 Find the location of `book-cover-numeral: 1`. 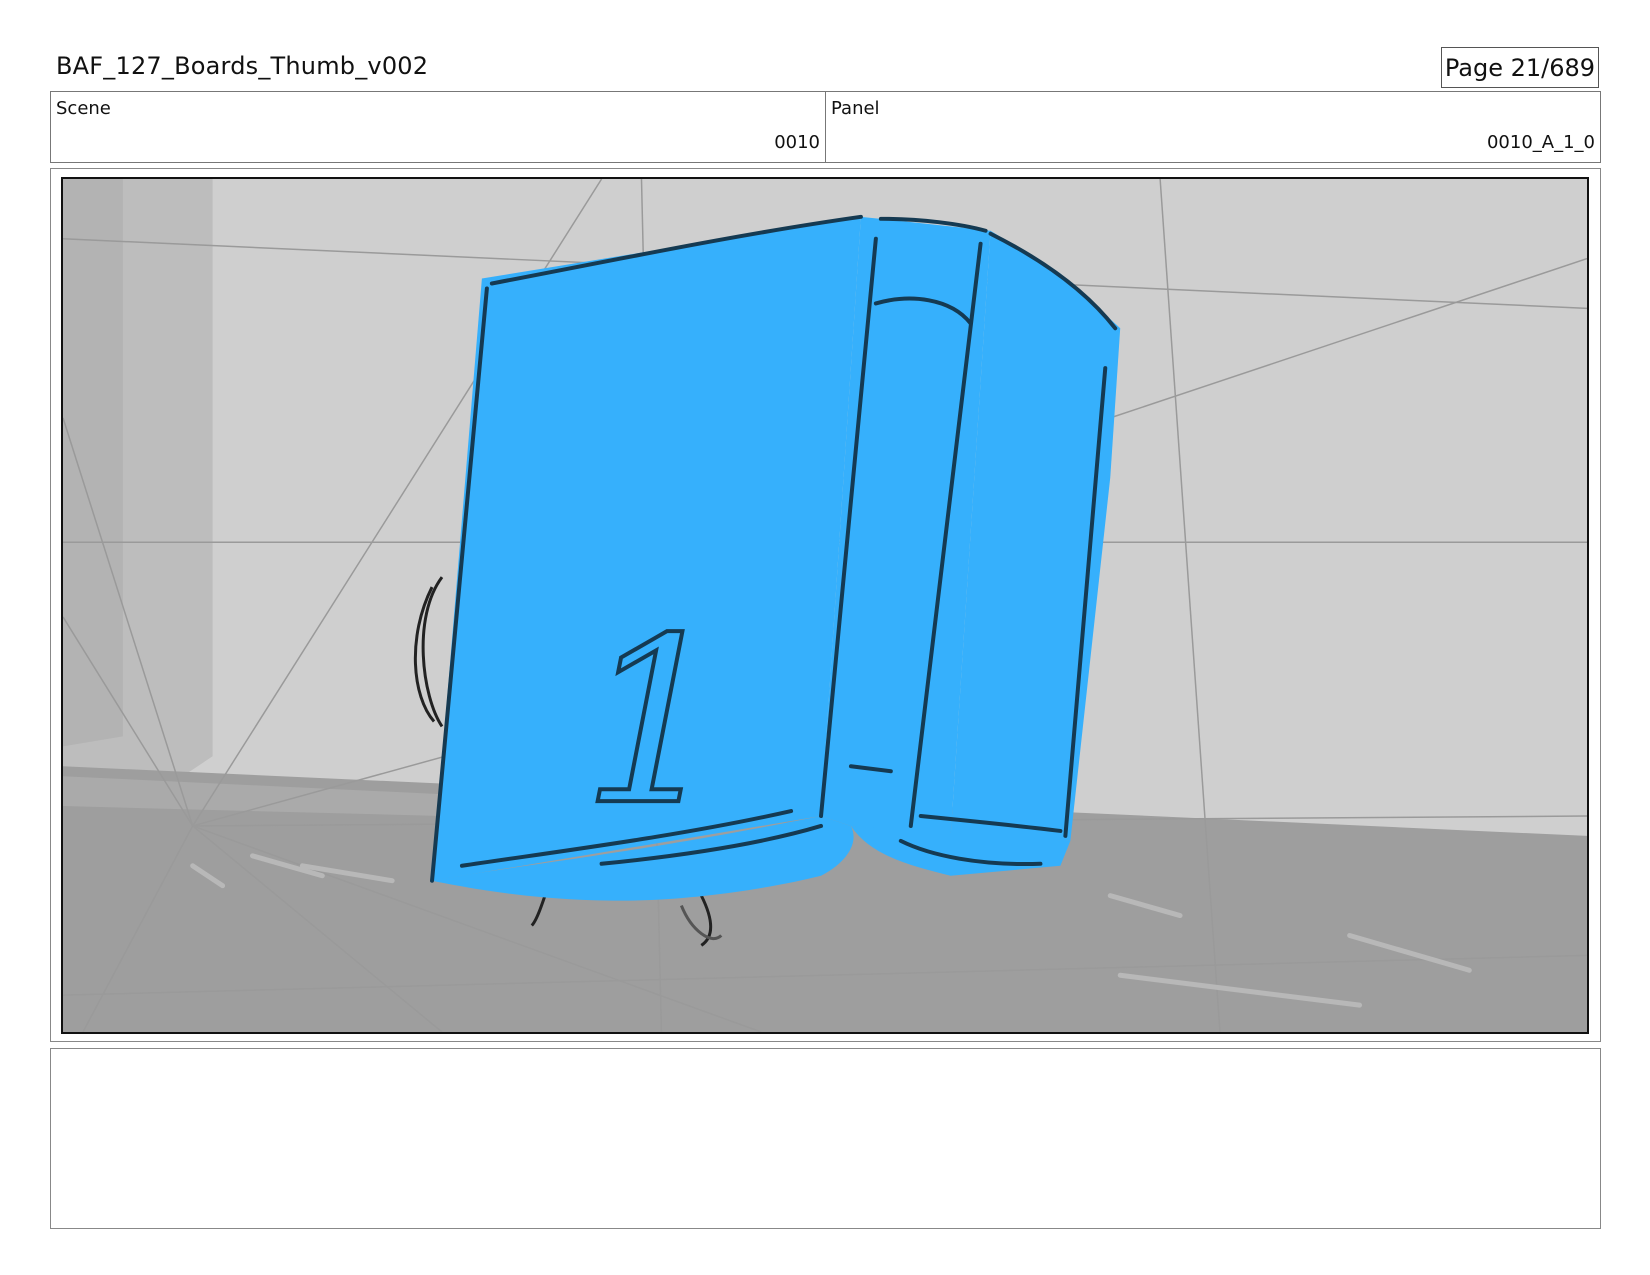

book-cover-numeral: 1 is located at coordinates (655, 722).